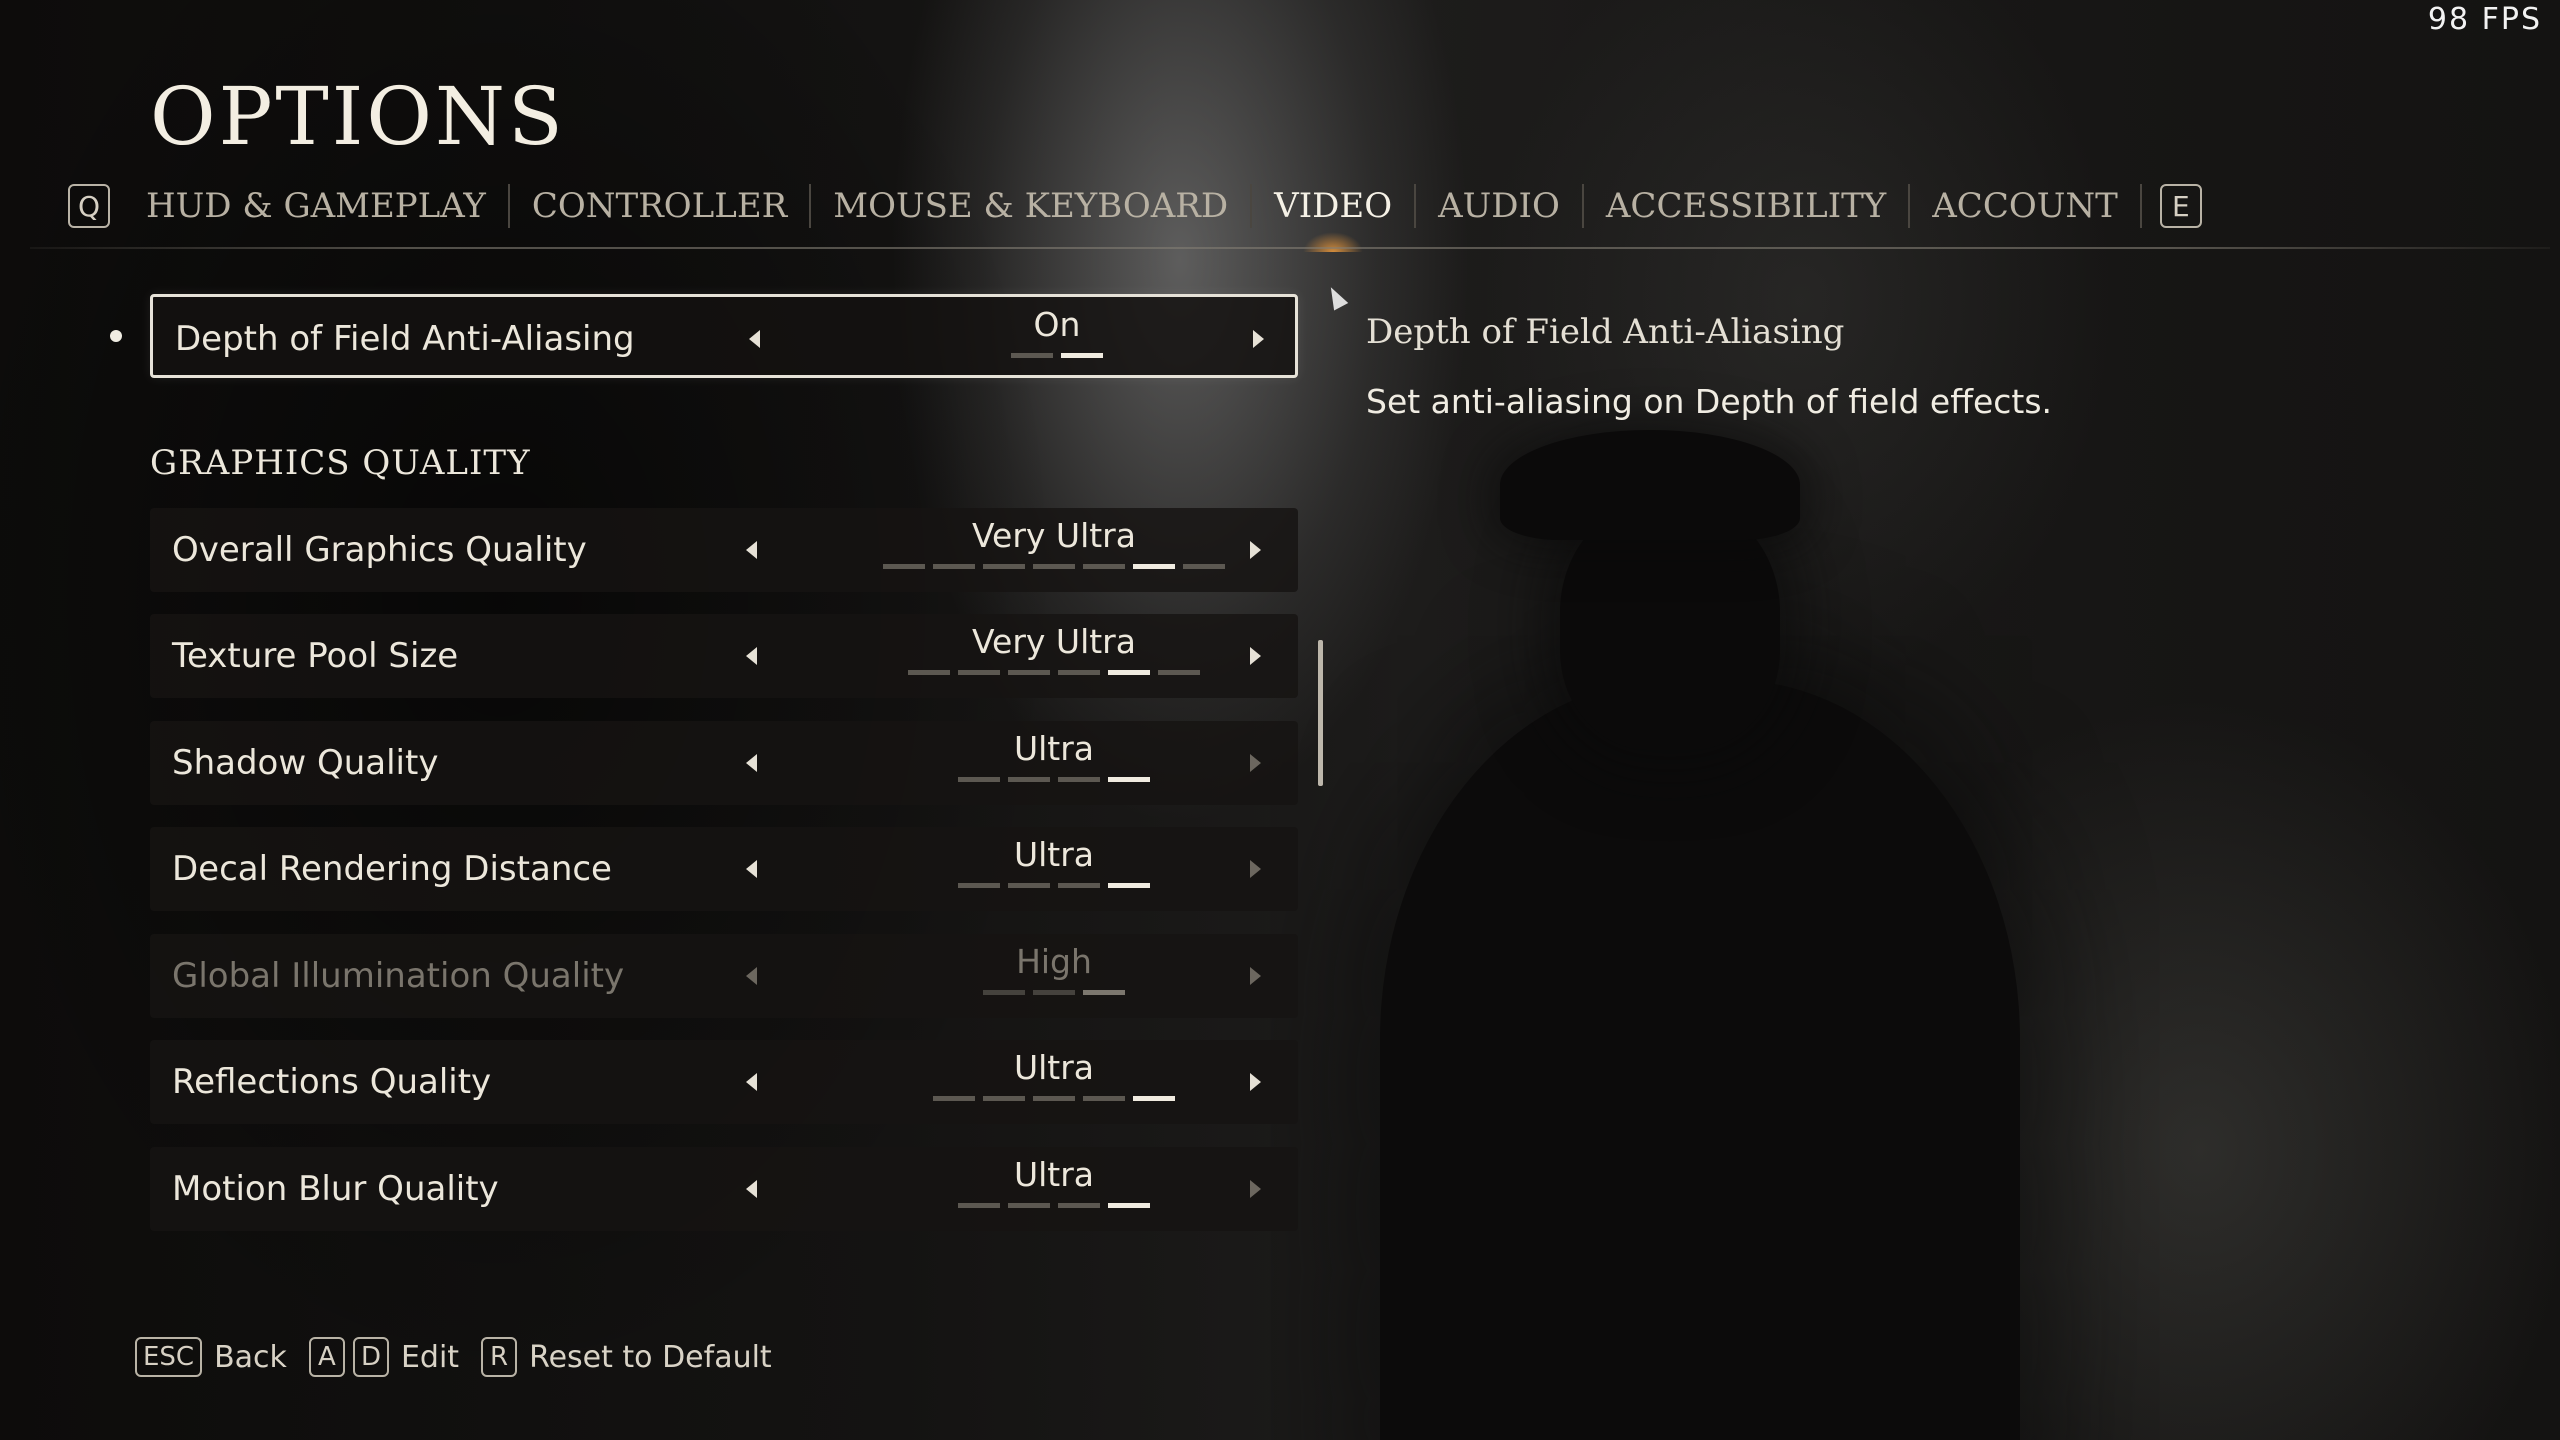 Image resolution: width=2560 pixels, height=1440 pixels. I want to click on setting-row-reflections: Reflections Quality Ultra, so click(724, 1082).